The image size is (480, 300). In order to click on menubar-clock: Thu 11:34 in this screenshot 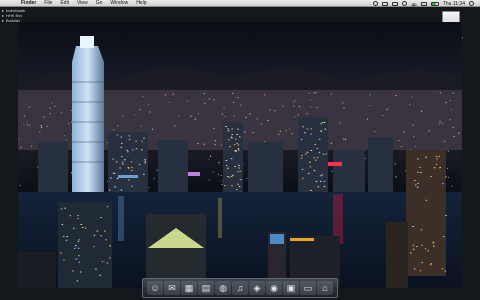, I will do `click(454, 4)`.